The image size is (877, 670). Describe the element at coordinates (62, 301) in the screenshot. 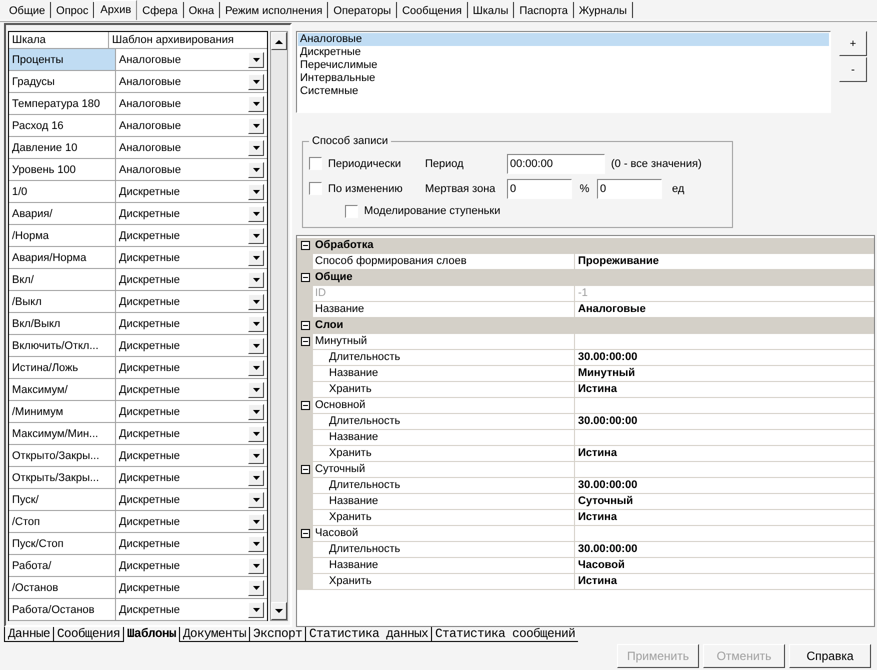

I see `table-cell: /Выкл` at that location.